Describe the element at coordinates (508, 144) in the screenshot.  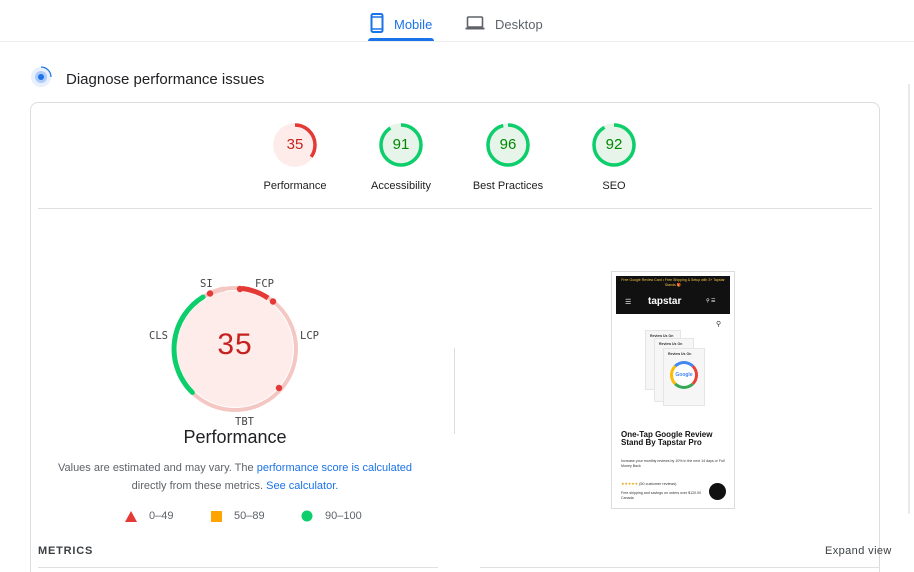
I see `gauge-best-practices-value: 96` at that location.